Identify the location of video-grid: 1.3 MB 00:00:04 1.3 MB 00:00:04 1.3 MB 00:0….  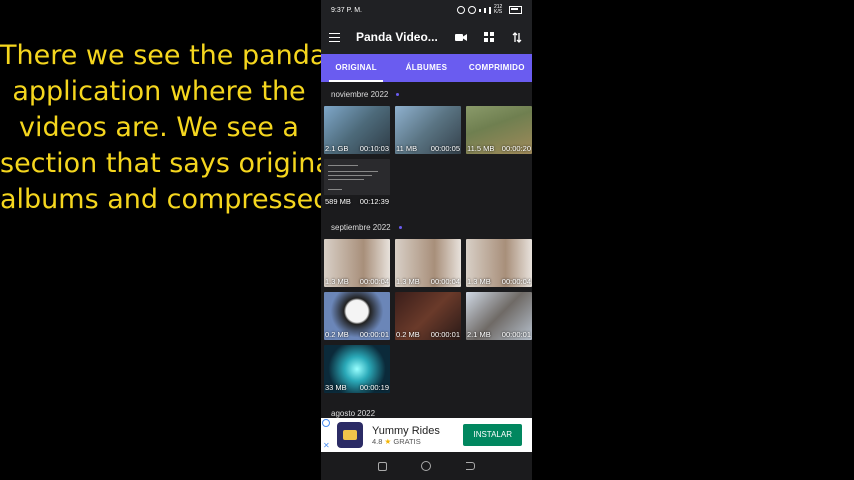
(426, 316).